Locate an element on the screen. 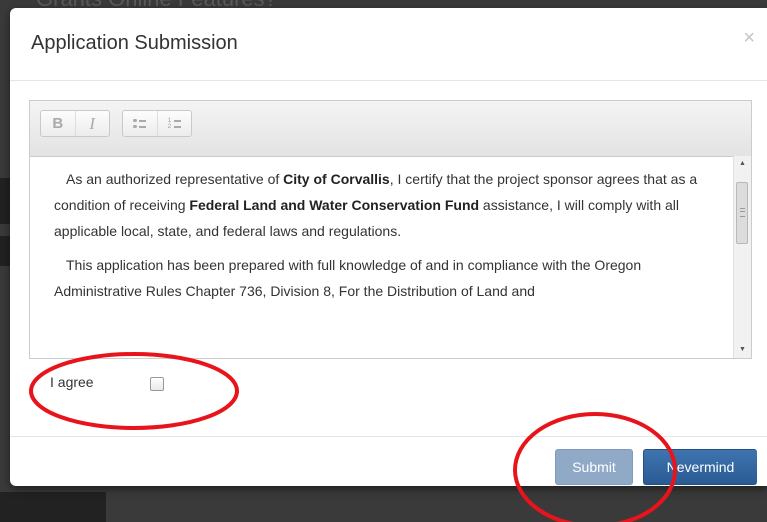 The image size is (767, 522). modal-title: Application Submission is located at coordinates (134, 43).